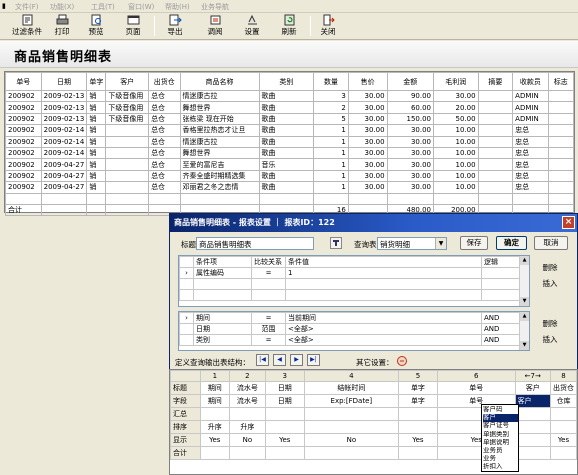  What do you see at coordinates (561, 81) in the screenshot?
I see `column-header: 标志` at bounding box center [561, 81].